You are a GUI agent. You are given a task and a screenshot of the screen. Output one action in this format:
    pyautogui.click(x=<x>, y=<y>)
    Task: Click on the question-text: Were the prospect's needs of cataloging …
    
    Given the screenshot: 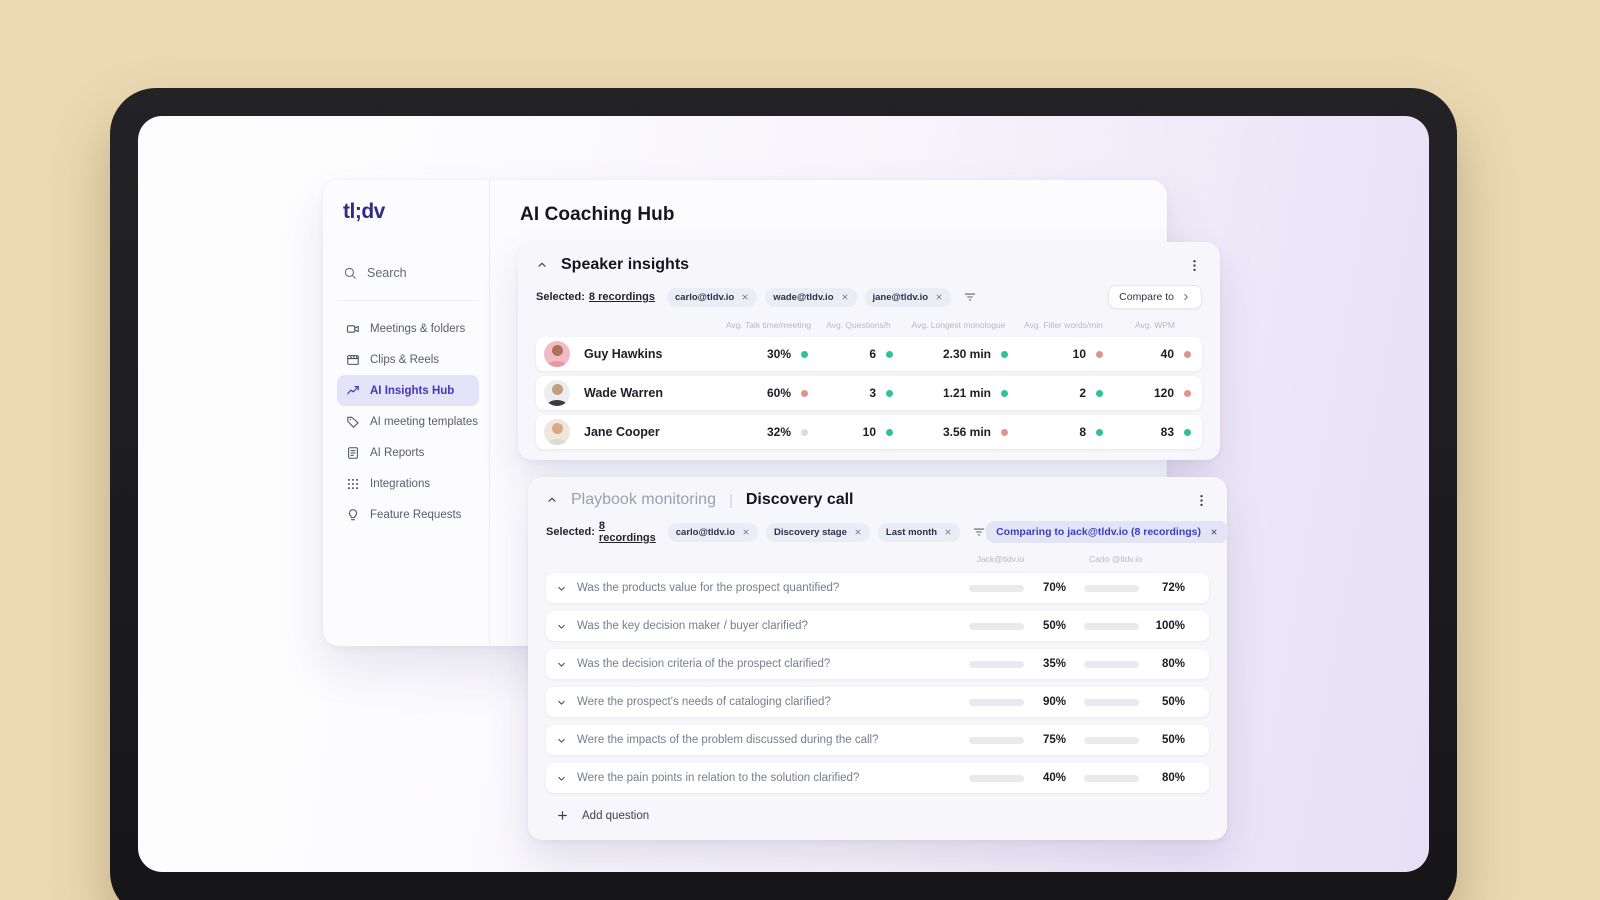 What is the action you would take?
    pyautogui.click(x=704, y=702)
    